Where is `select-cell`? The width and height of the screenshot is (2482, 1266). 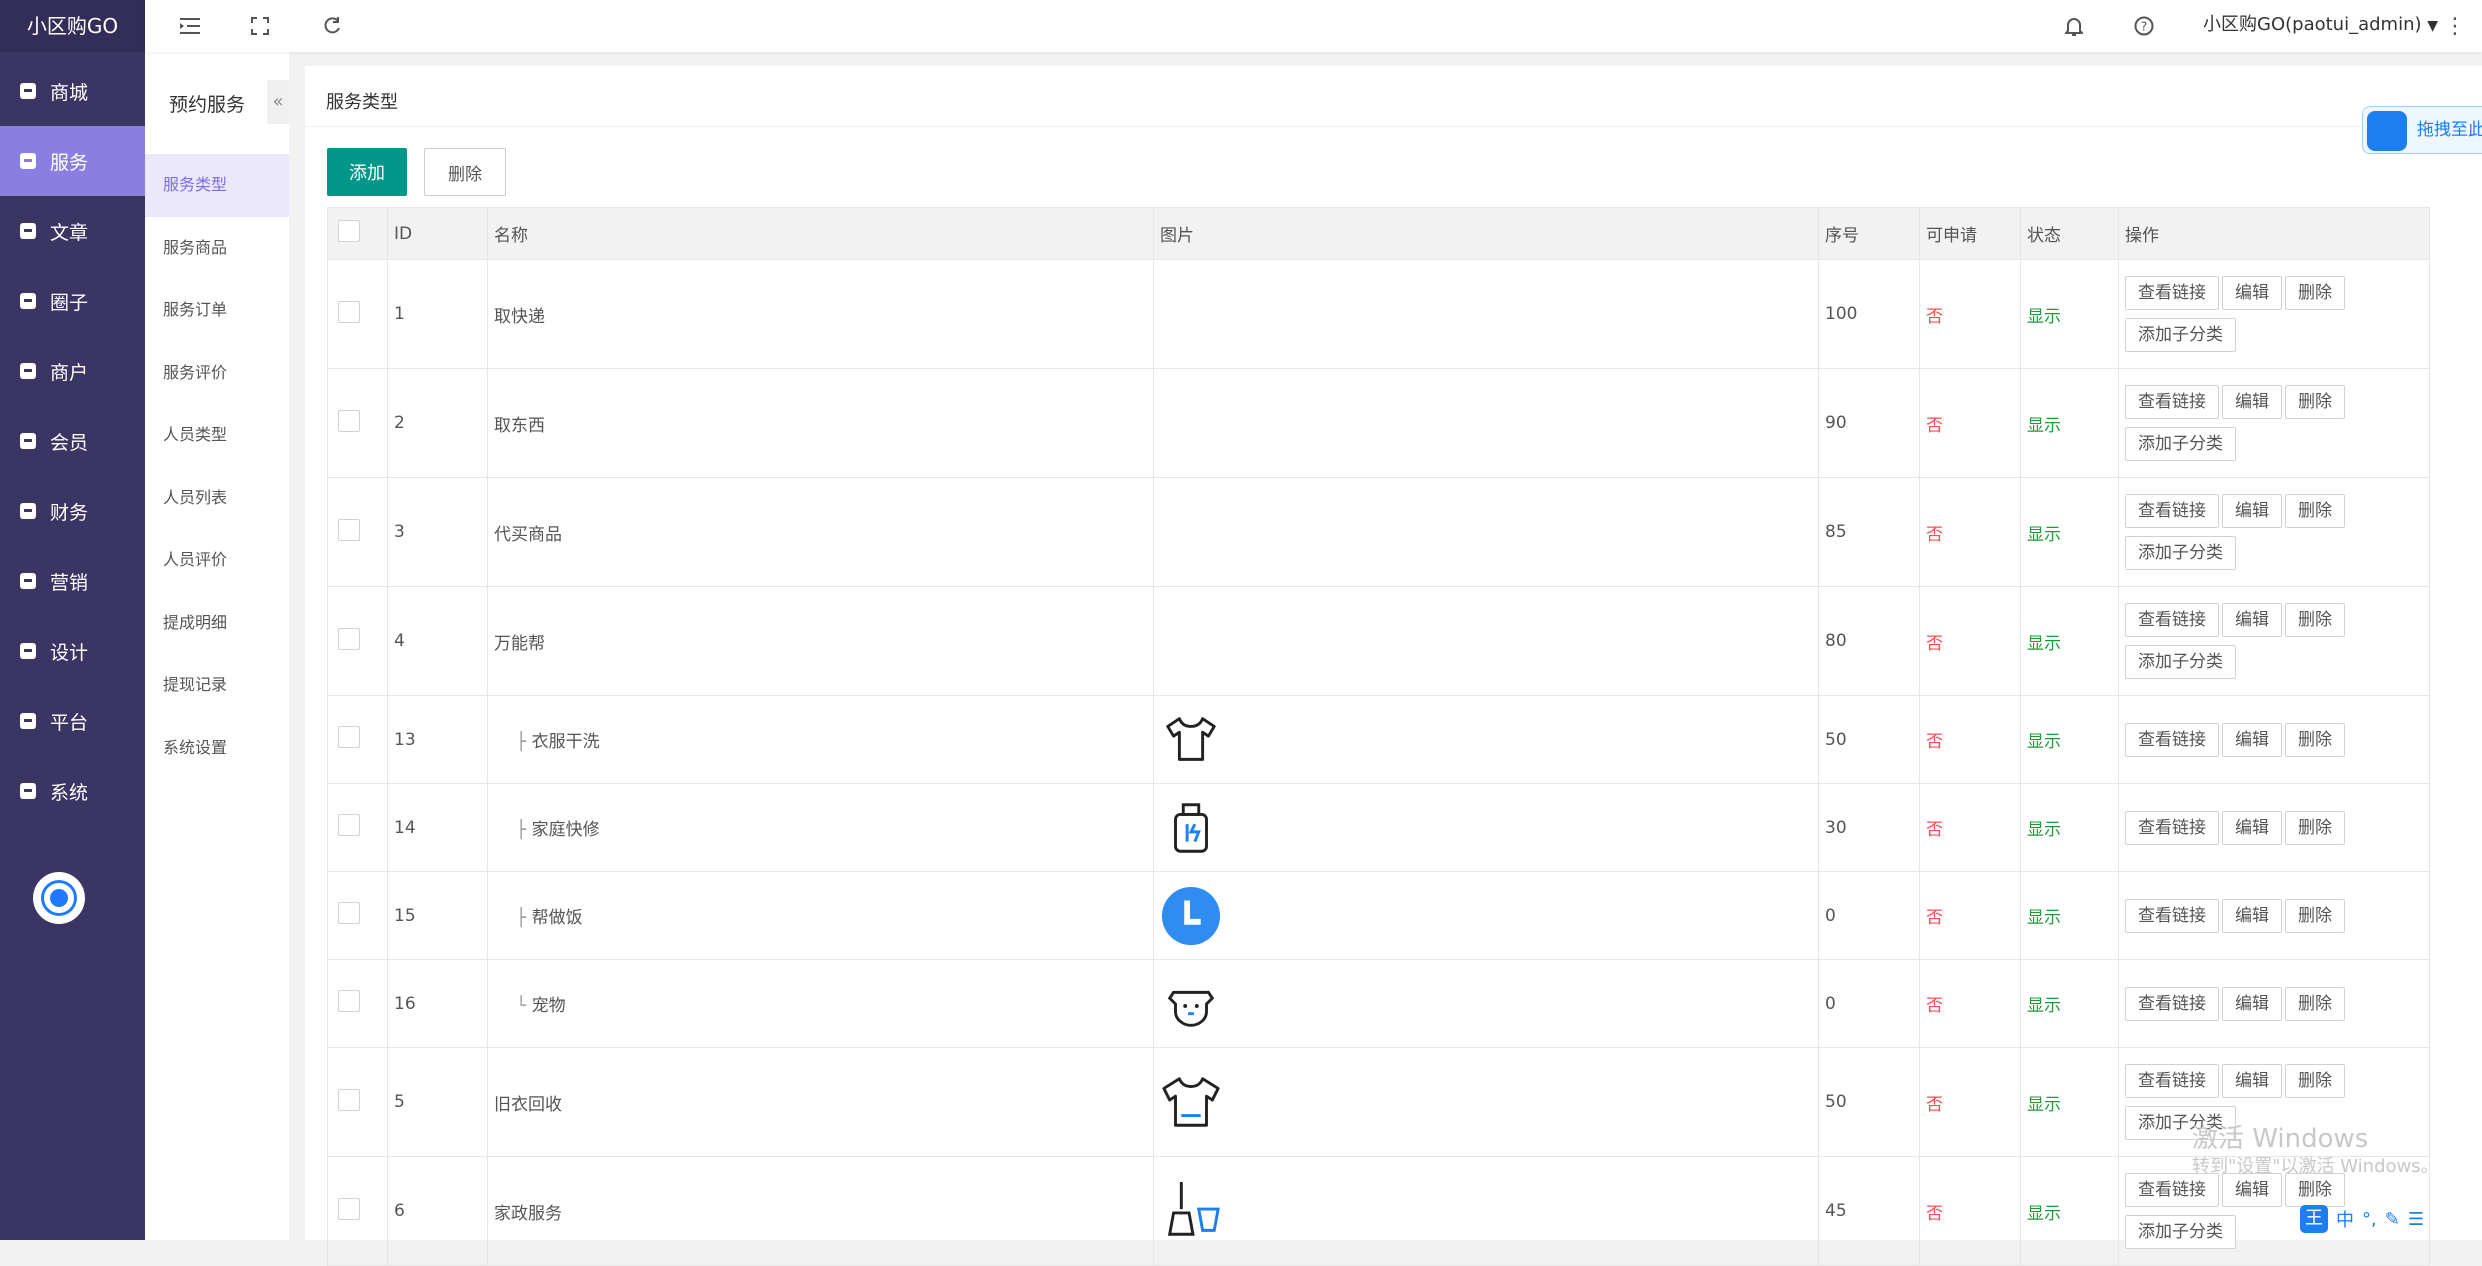
select-cell is located at coordinates (357, 915).